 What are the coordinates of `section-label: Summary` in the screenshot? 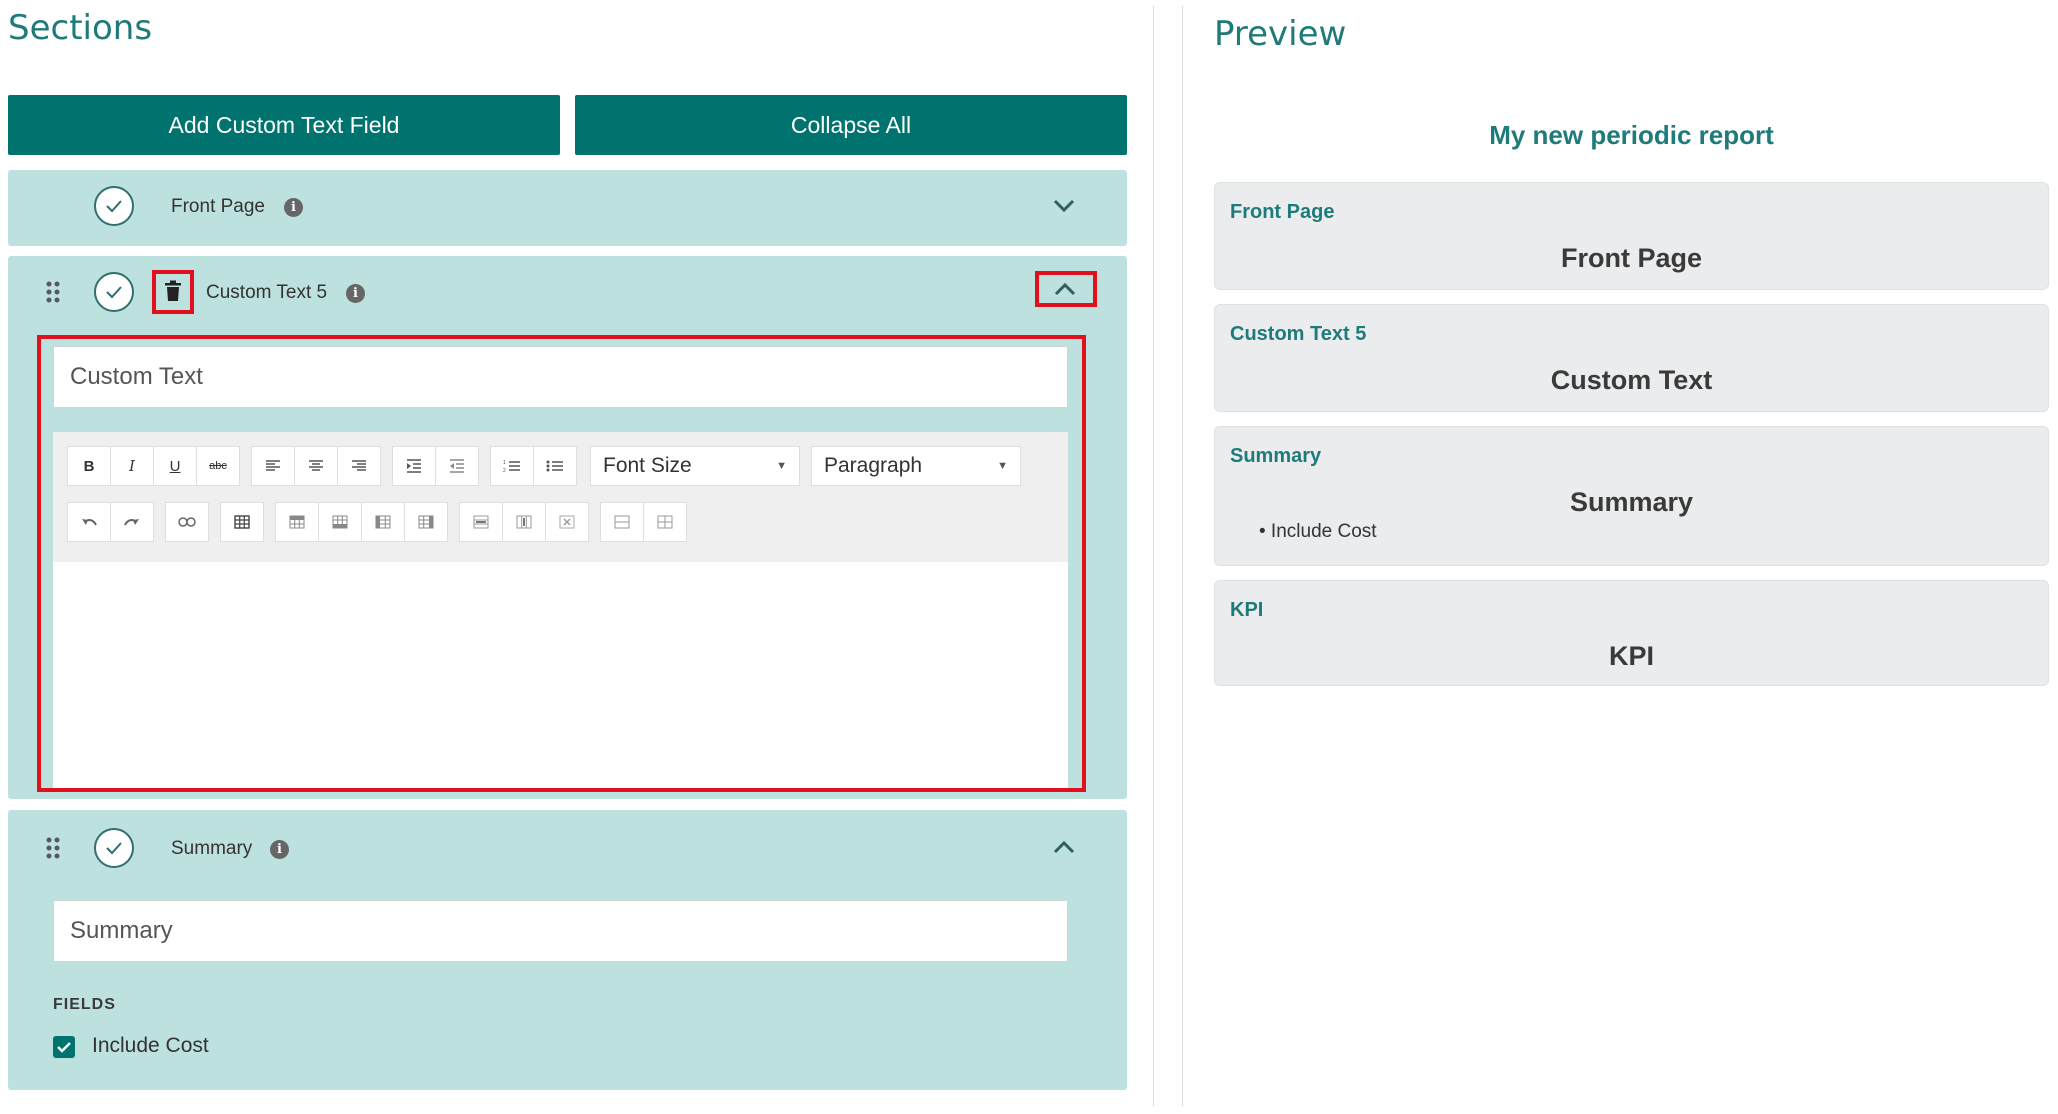 It's located at (212, 848).